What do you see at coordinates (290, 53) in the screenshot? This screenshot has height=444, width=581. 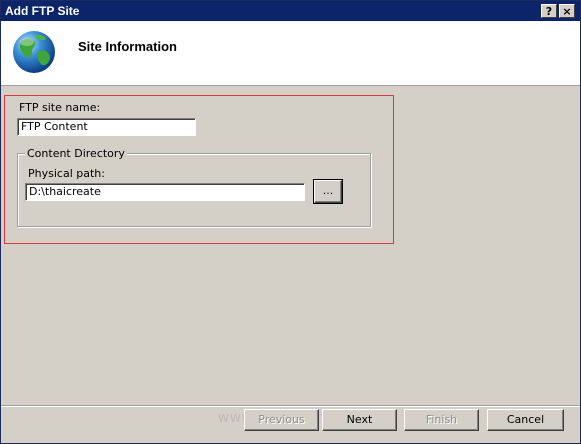 I see `wizard-header: Site Information` at bounding box center [290, 53].